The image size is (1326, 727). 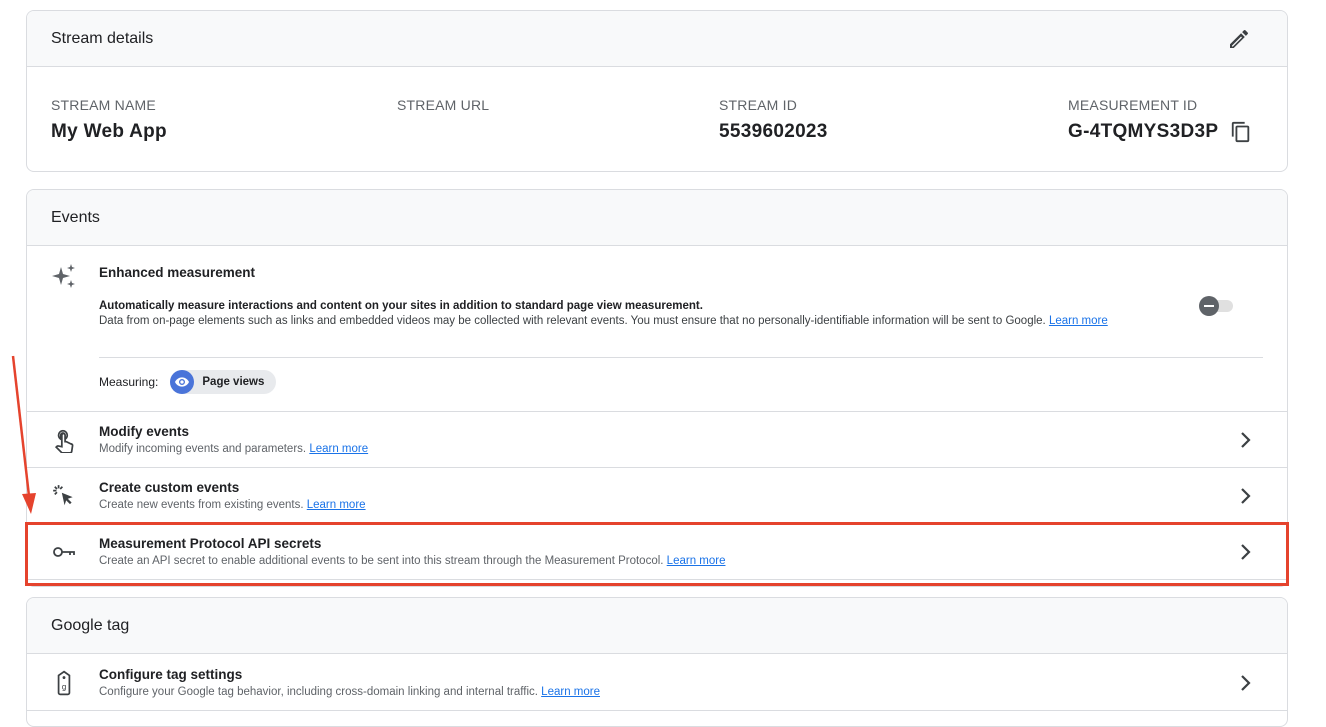 I want to click on stream-details-header: Stream details, so click(x=657, y=39).